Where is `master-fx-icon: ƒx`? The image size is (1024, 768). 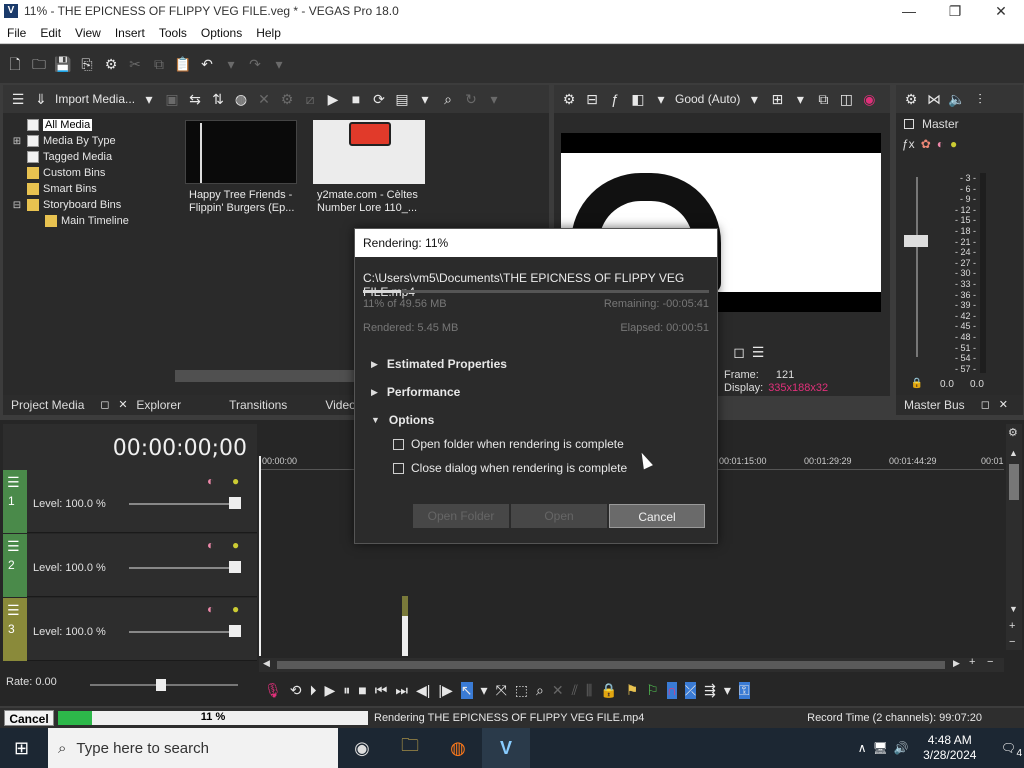
master-fx-icon: ƒx is located at coordinates (908, 144).